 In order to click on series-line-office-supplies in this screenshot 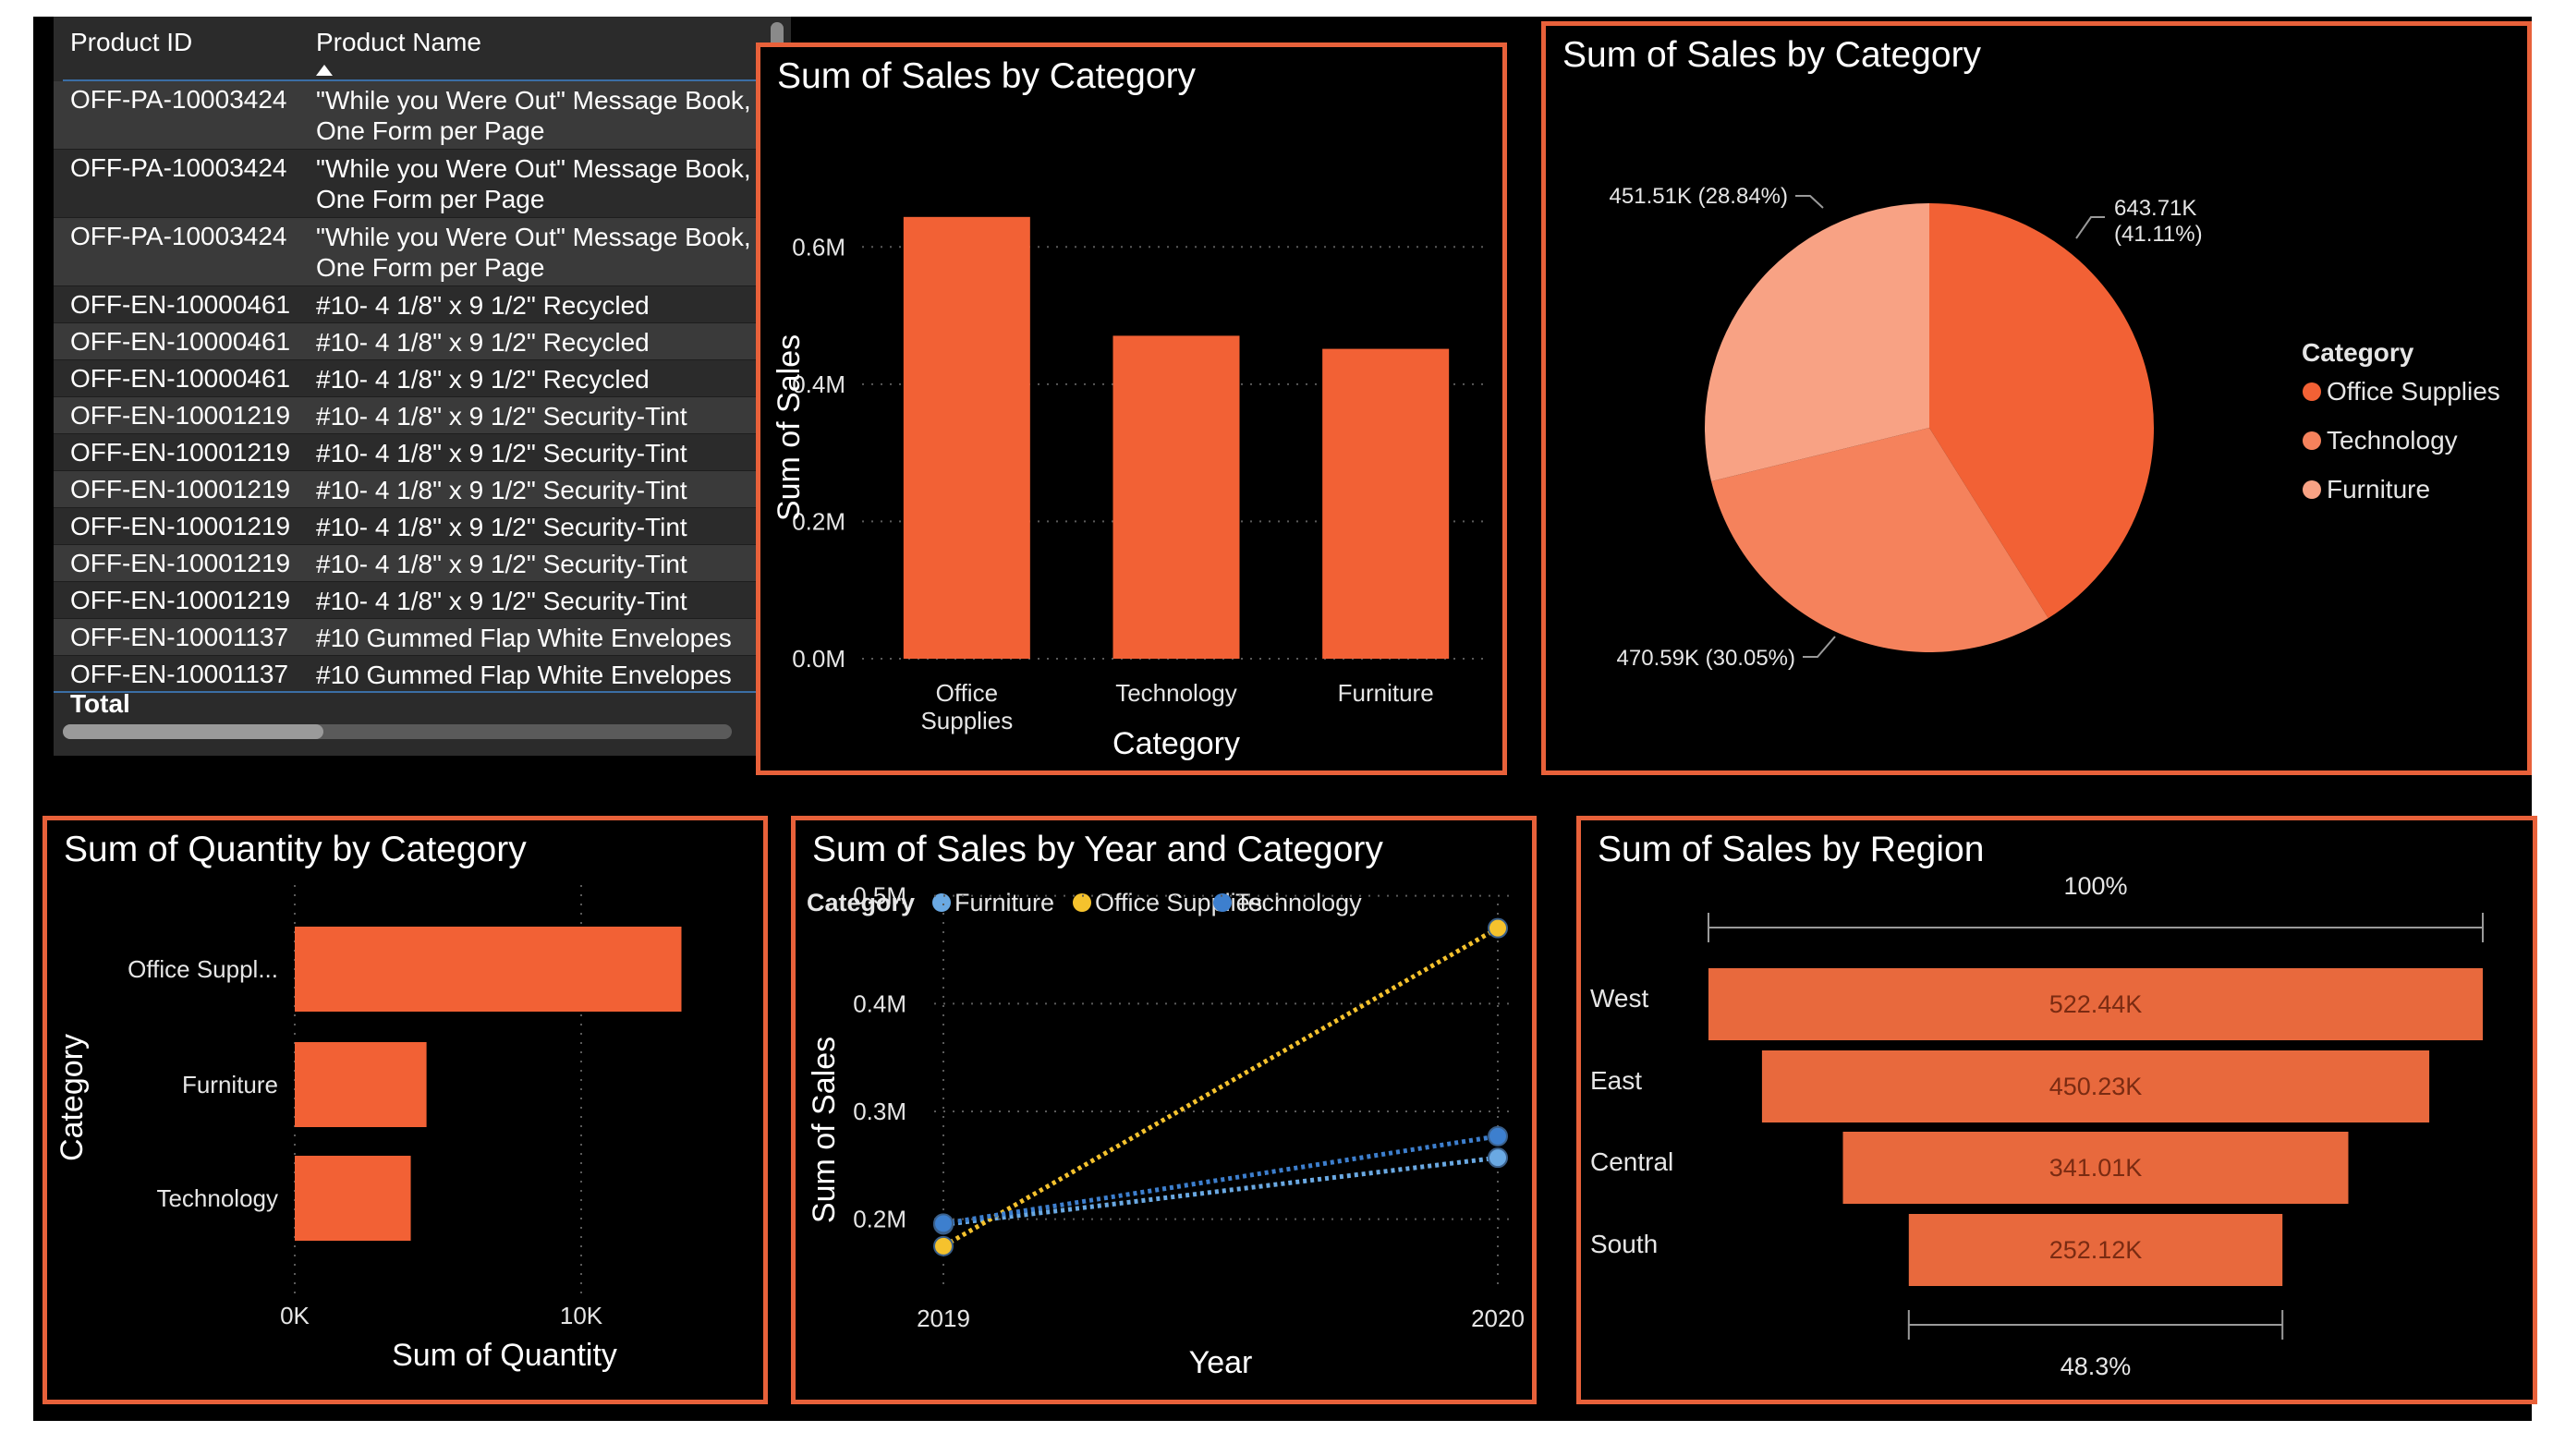, I will do `click(1221, 1087)`.